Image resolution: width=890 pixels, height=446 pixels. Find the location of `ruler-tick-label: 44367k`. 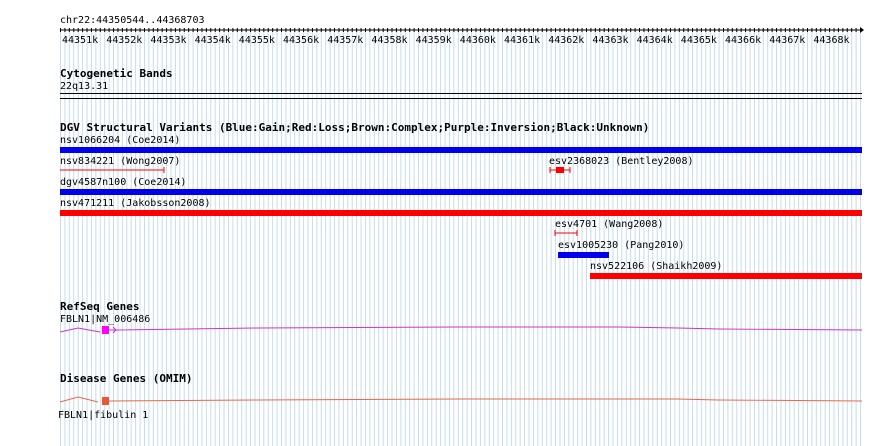

ruler-tick-label: 44367k is located at coordinates (787, 40).